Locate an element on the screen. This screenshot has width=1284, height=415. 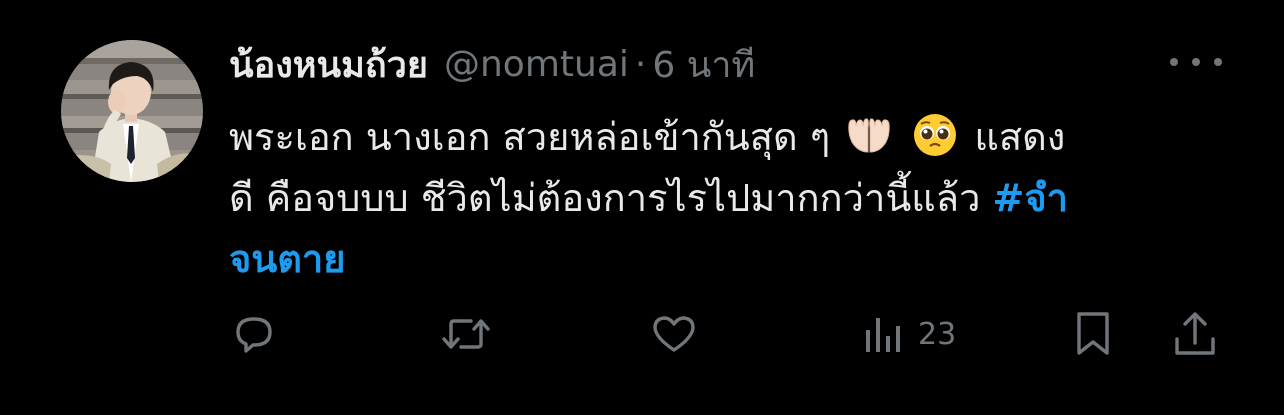
avatar-image is located at coordinates (132, 111).